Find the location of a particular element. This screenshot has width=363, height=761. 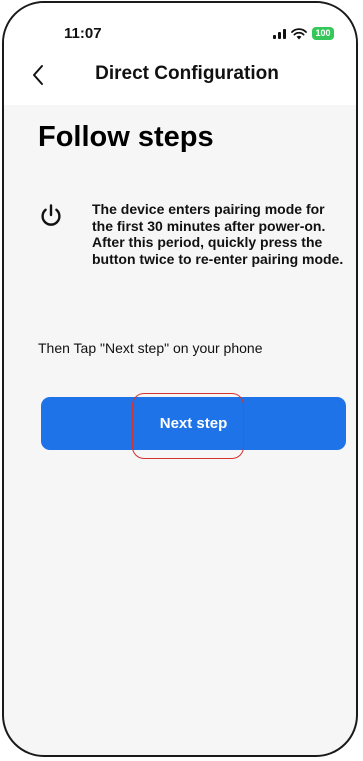

nav-bar: Direct Configuration is located at coordinates (180, 75).